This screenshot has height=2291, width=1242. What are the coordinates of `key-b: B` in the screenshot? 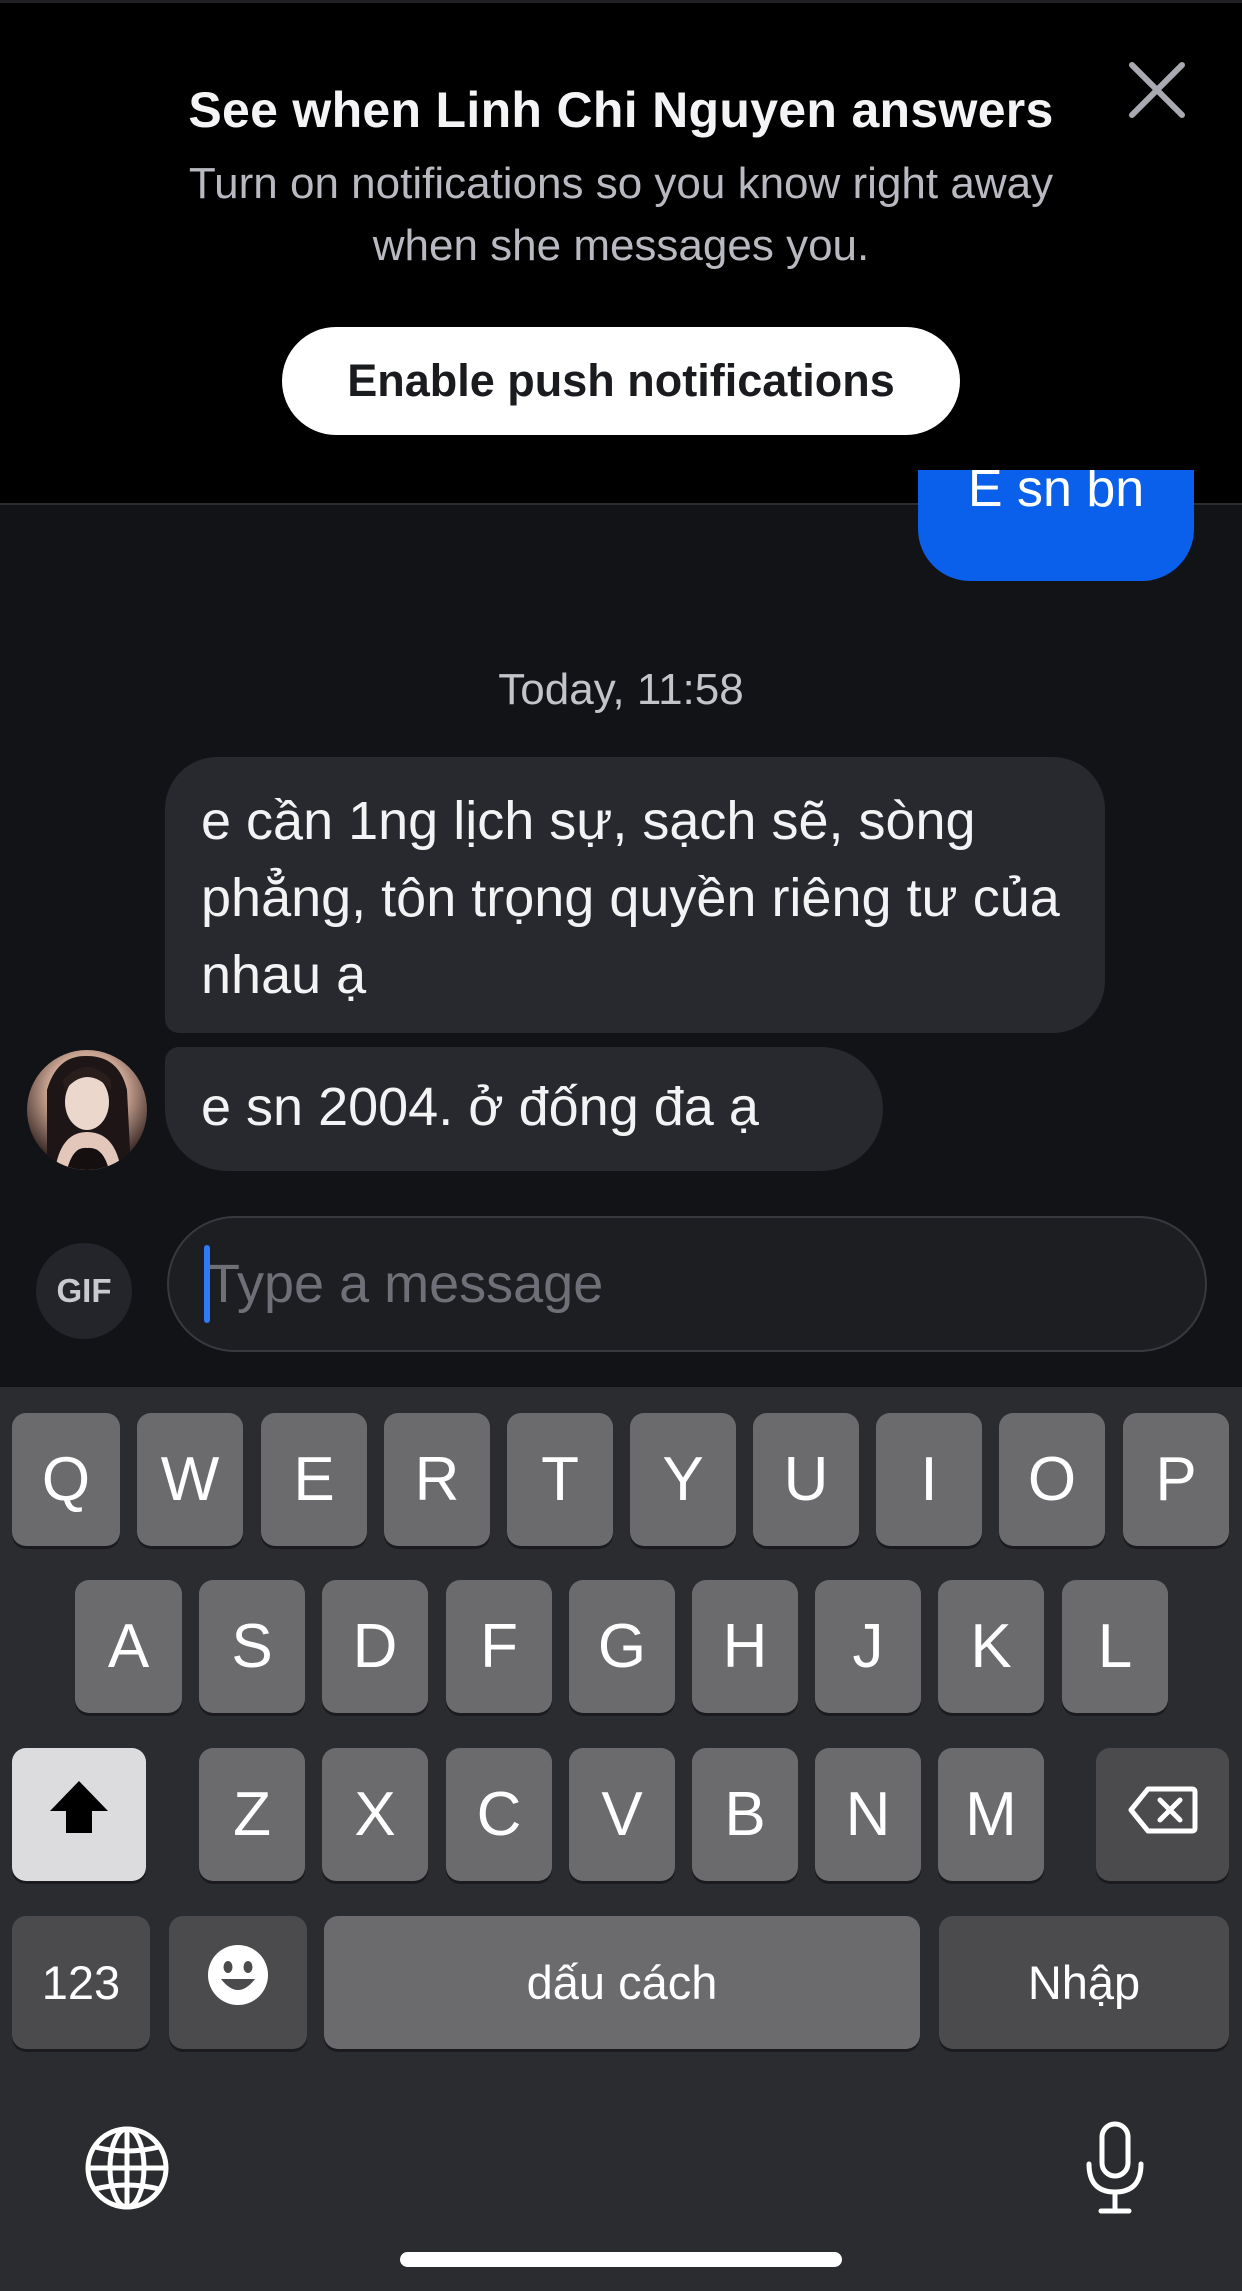 It's located at (745, 1814).